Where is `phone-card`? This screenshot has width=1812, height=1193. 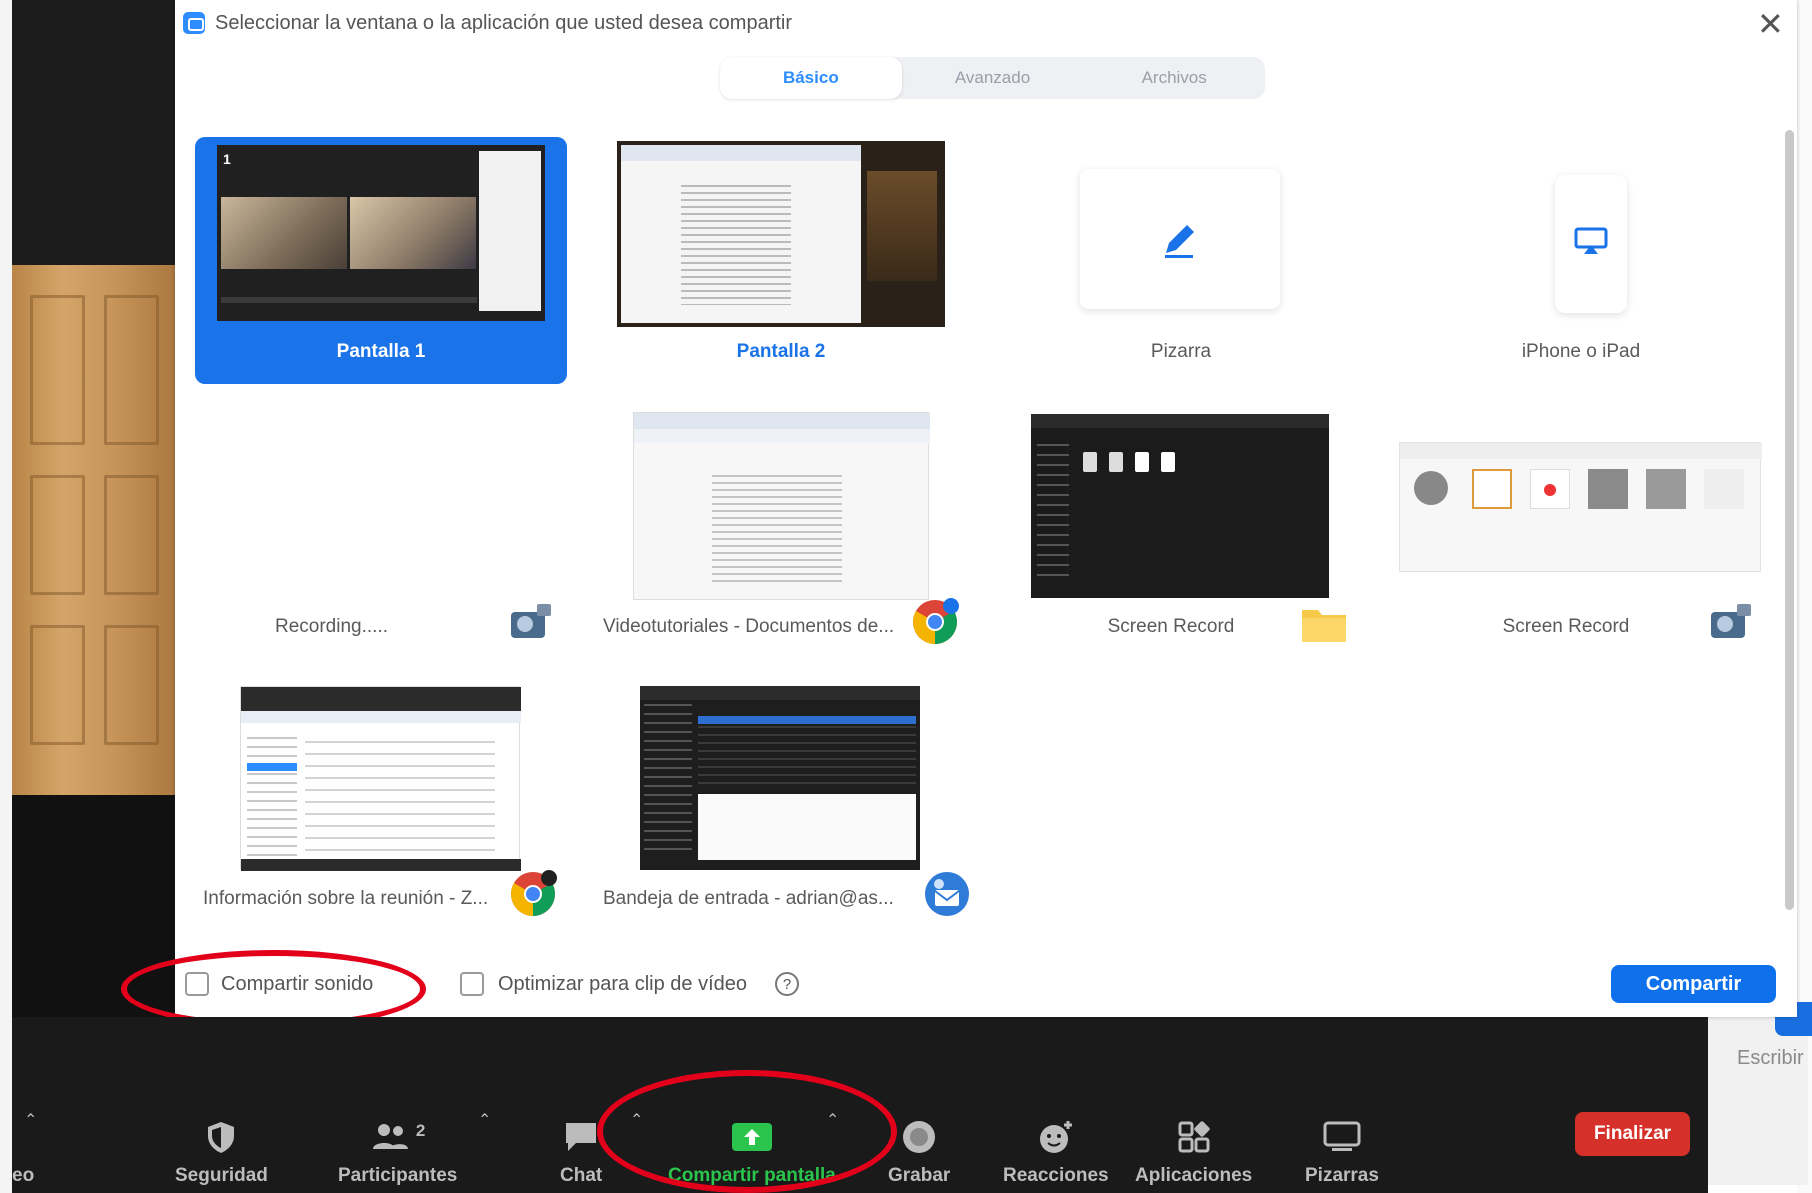
phone-card is located at coordinates (1591, 244).